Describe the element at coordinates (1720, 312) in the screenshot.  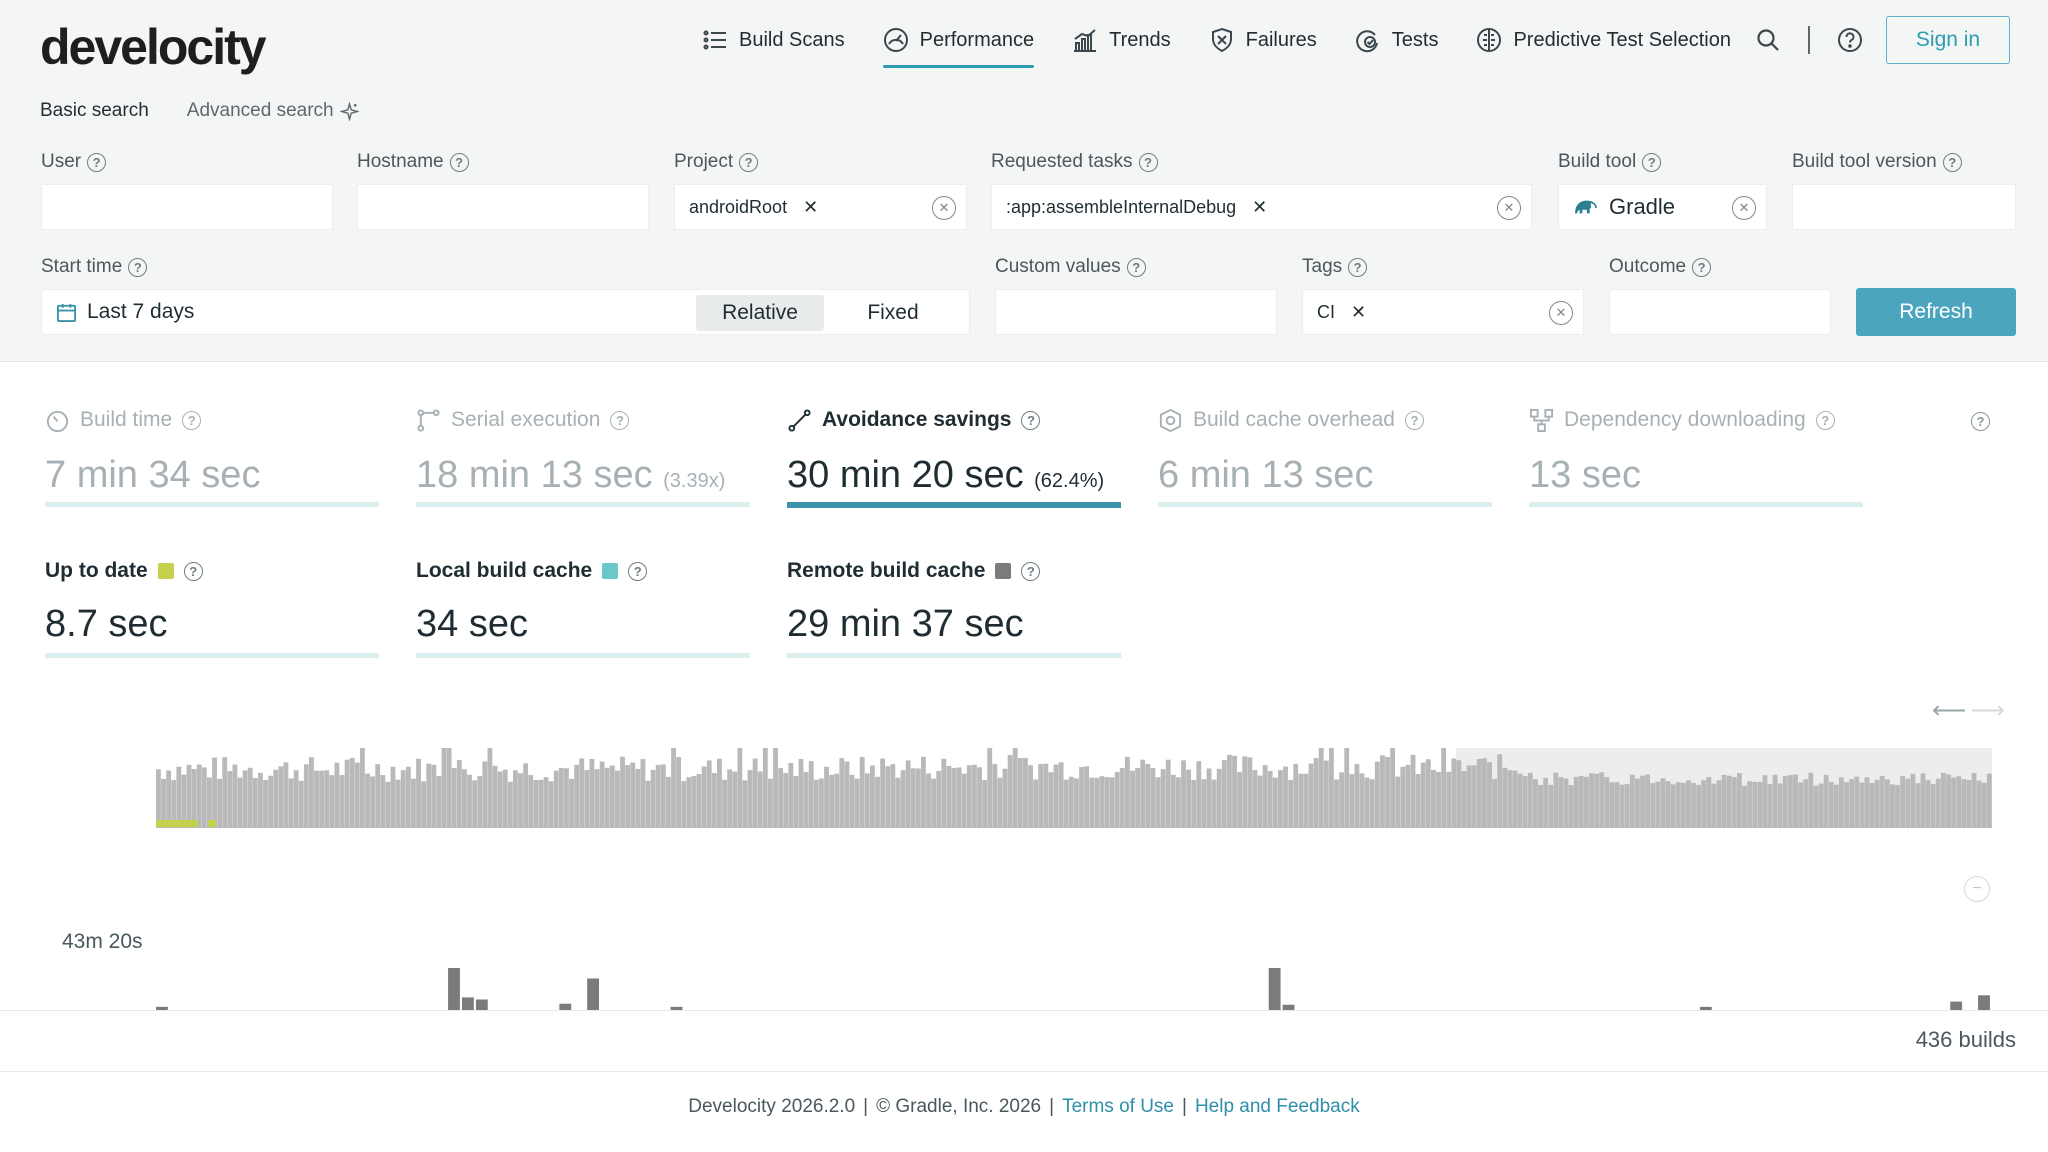
I see `outcome-select` at that location.